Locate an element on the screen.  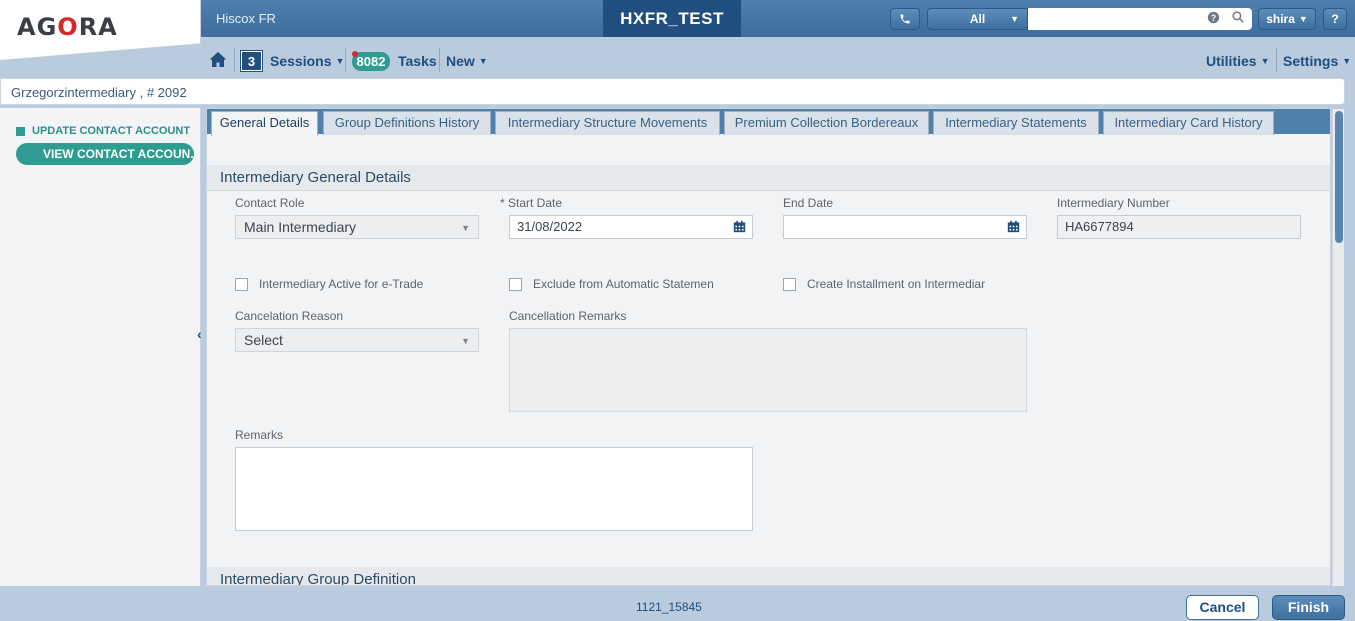
start-date-label: * Start Date is located at coordinates (531, 203).